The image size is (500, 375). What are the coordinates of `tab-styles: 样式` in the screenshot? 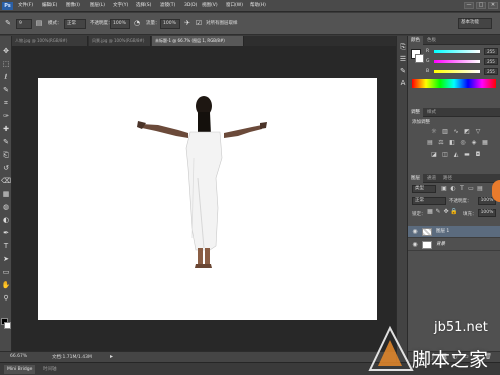 It's located at (431, 112).